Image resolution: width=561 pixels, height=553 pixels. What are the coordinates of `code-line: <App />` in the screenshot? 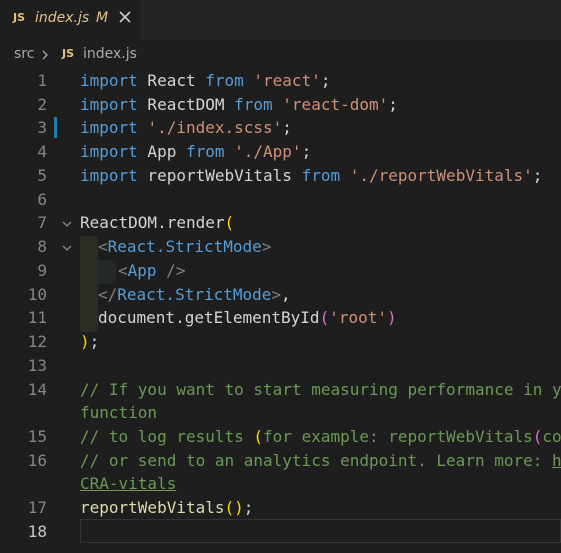 It's located at (151, 271).